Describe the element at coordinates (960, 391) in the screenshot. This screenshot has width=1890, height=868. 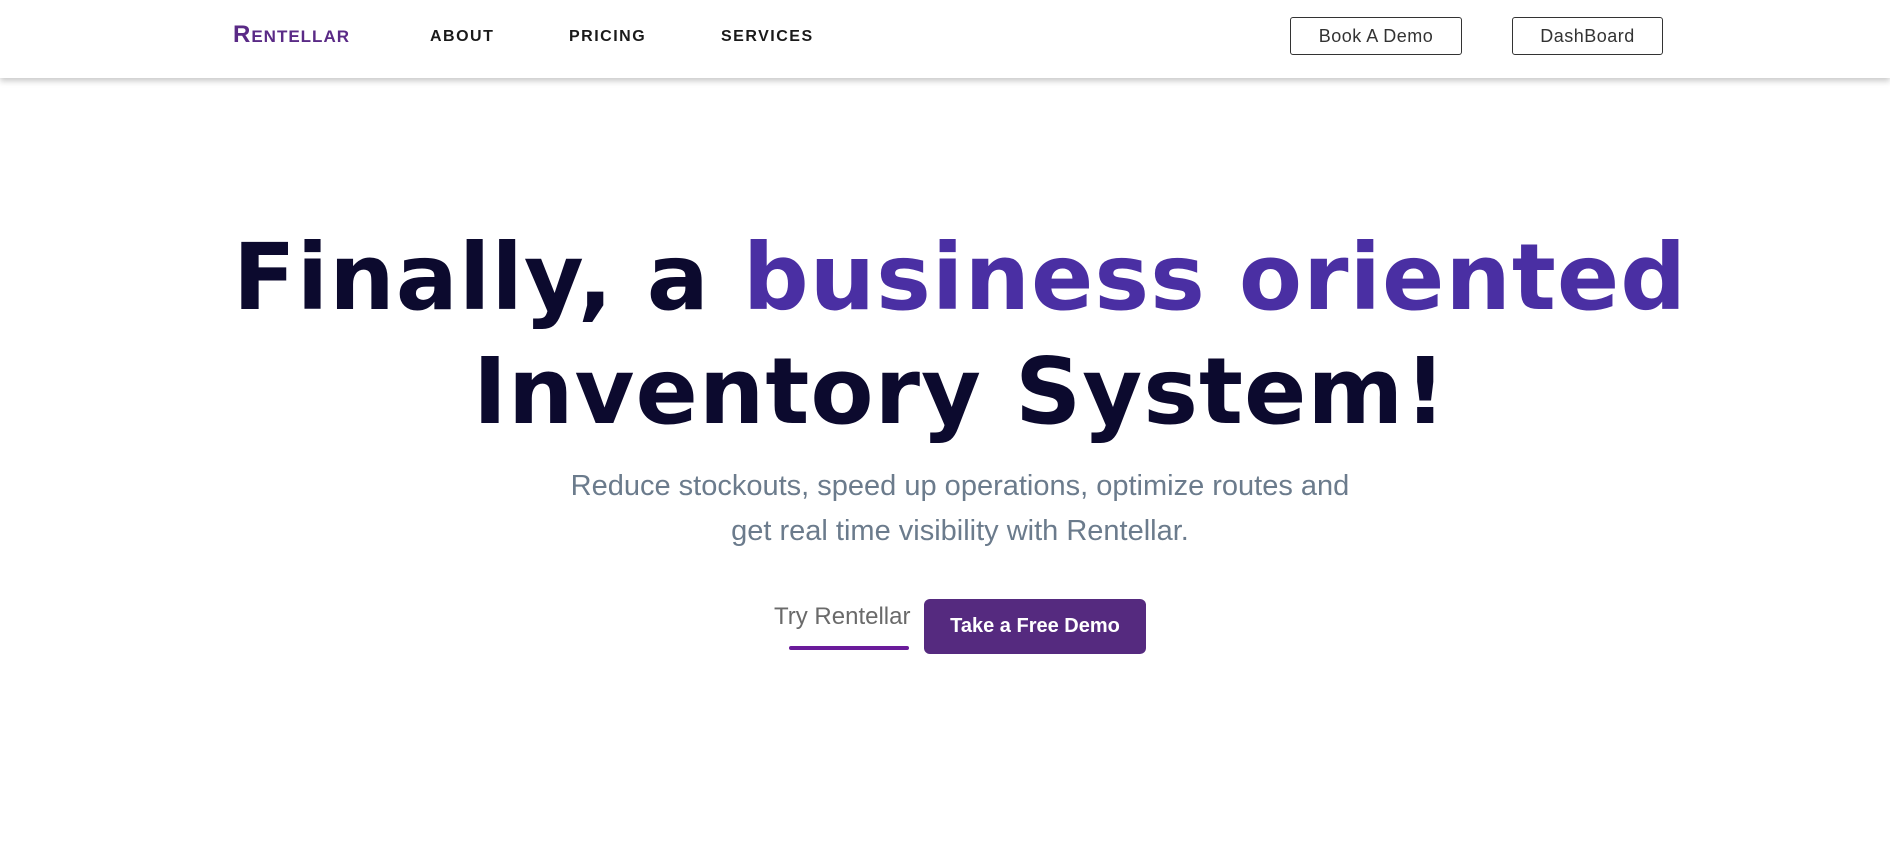
I see `hero-title-line2: Inventory System!` at that location.